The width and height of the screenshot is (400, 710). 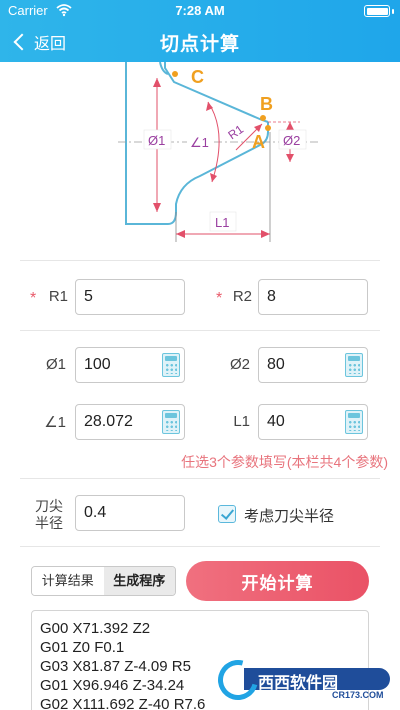 I want to click on point-c-dot, so click(x=175, y=74).